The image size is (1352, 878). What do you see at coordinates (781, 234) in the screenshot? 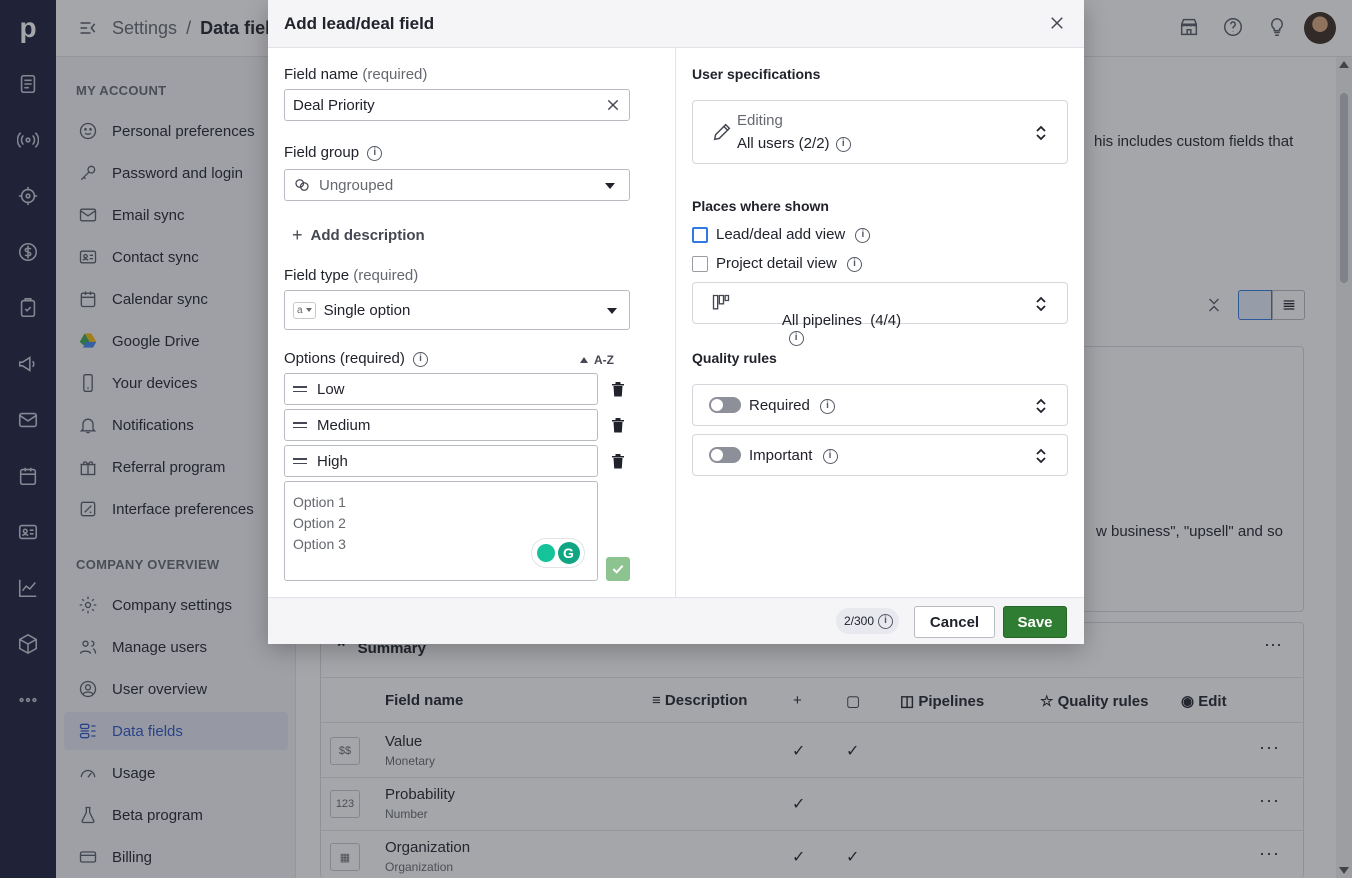
I see `add-view-text: Lead/deal add view` at bounding box center [781, 234].